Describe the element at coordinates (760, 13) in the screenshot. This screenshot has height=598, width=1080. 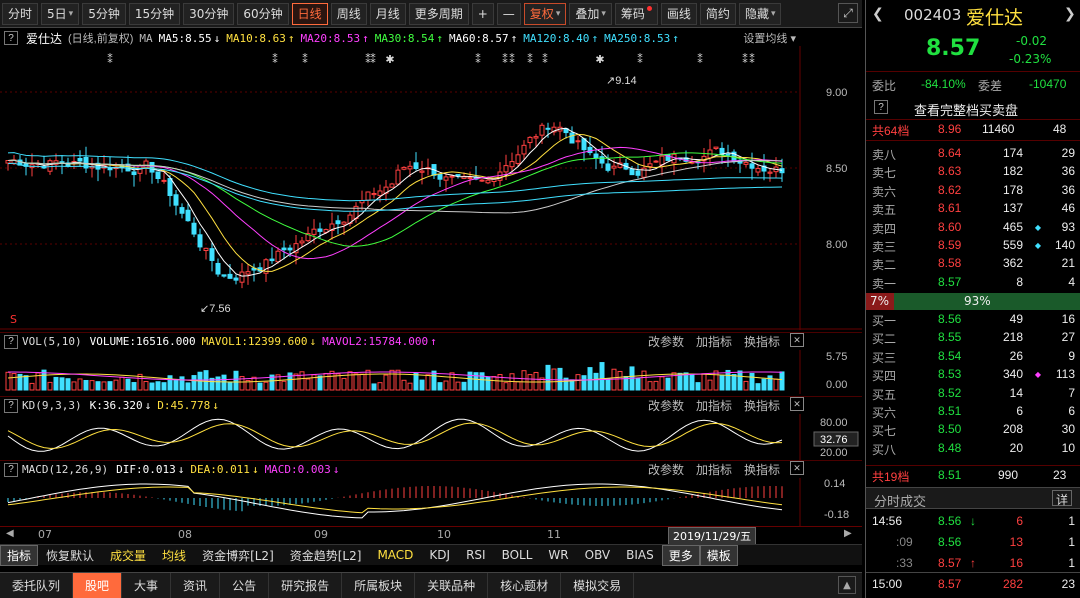
I see `toolbar-item-17: 隐藏 ▾` at that location.